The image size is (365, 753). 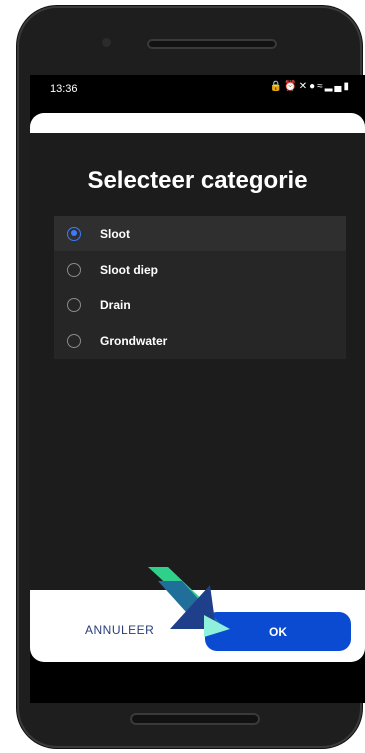 What do you see at coordinates (115, 233) in the screenshot?
I see `option-label: Sloot` at bounding box center [115, 233].